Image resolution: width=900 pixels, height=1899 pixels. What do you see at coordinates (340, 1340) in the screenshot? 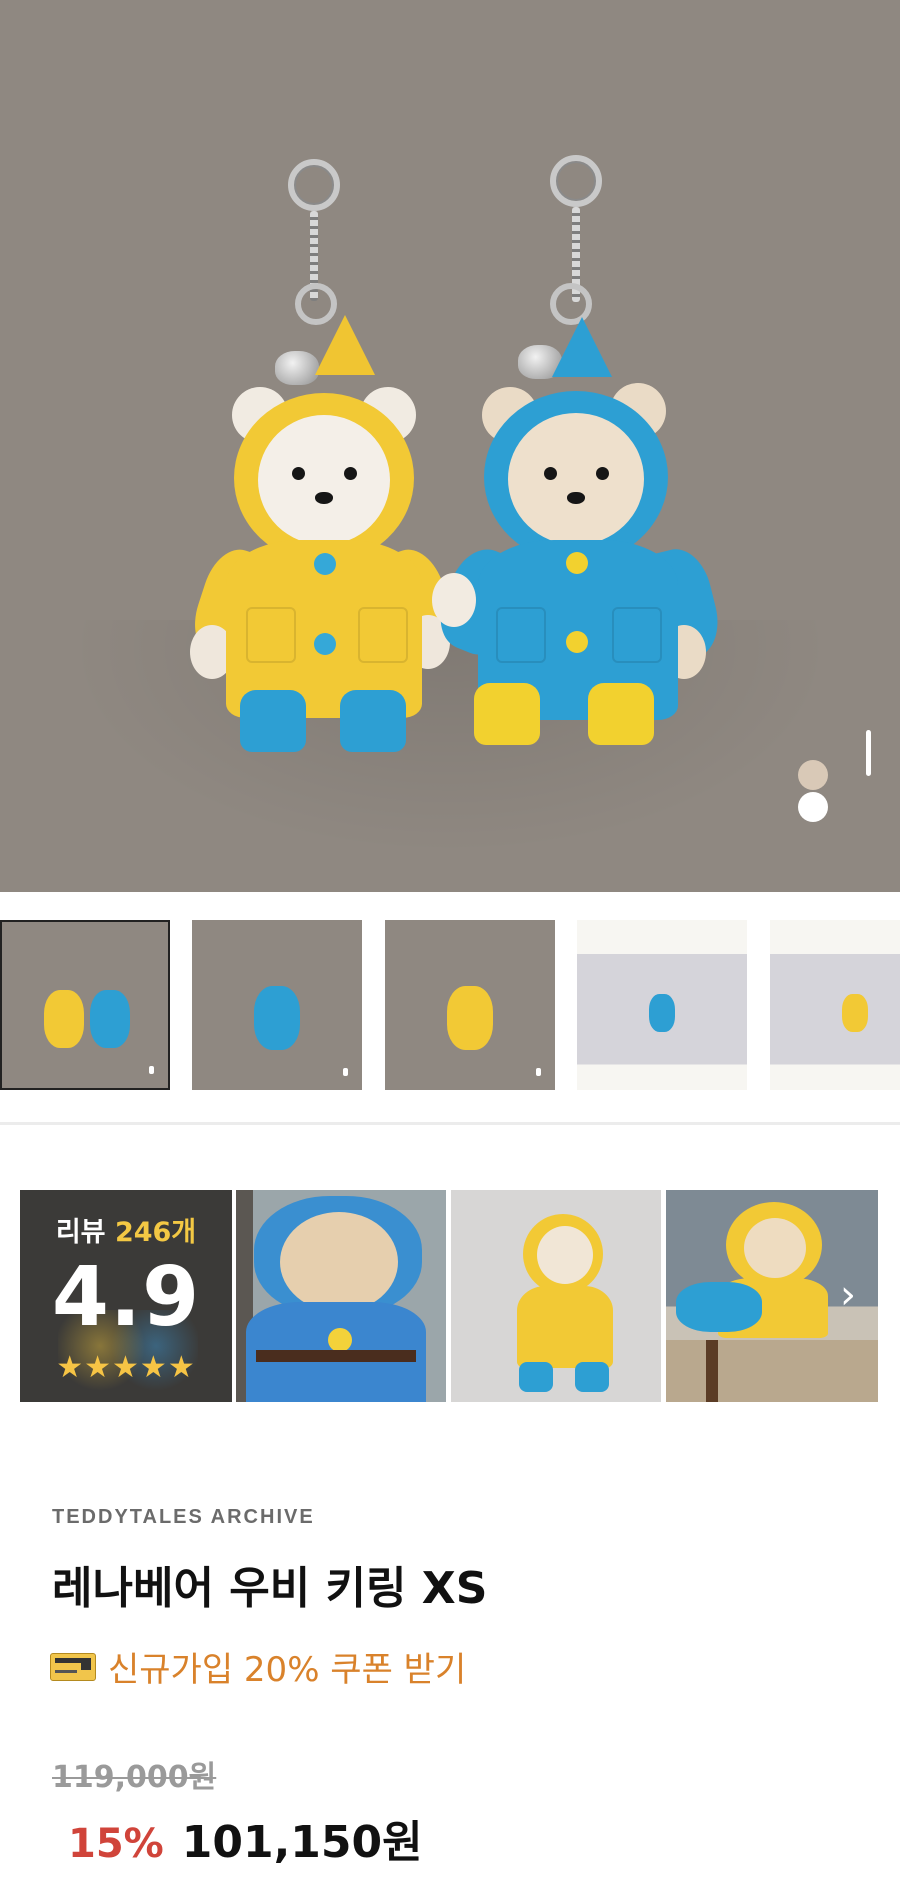
I see `photo-coat-button` at bounding box center [340, 1340].